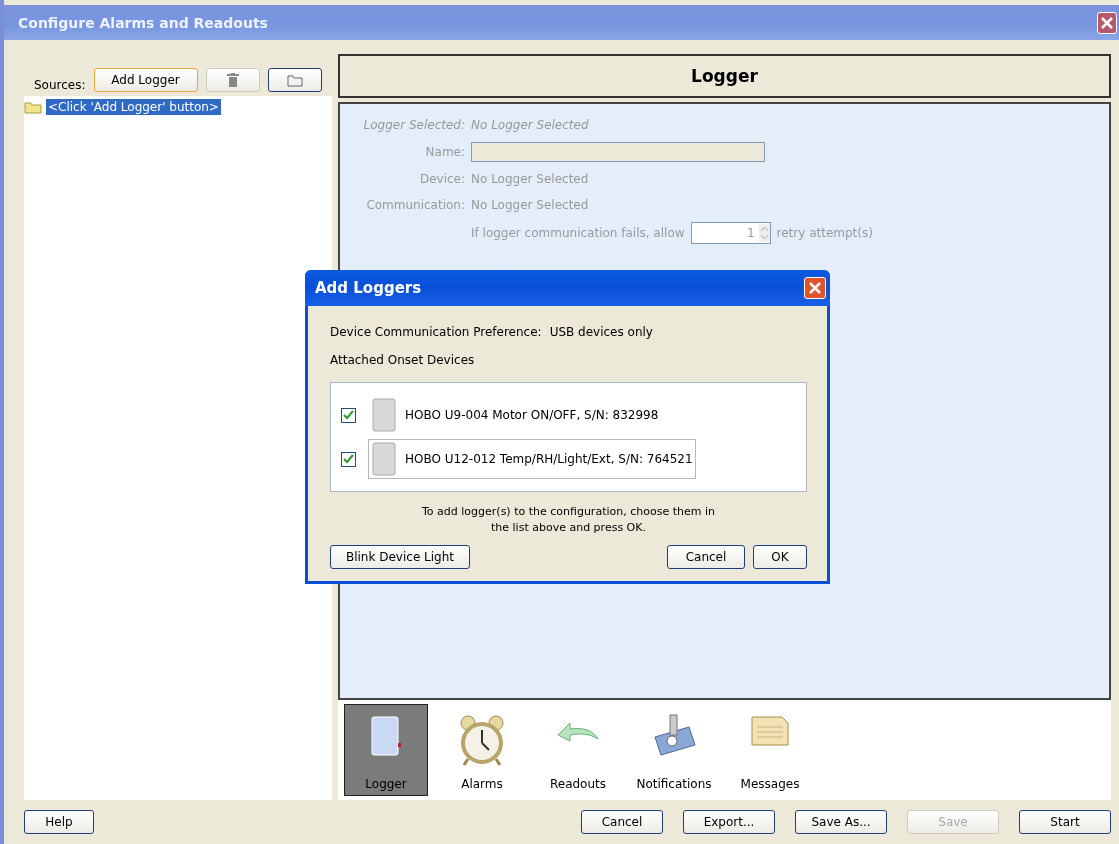 Image resolution: width=1119 pixels, height=844 pixels. Describe the element at coordinates (622, 822) in the screenshot. I see `action-button: Cancel` at that location.